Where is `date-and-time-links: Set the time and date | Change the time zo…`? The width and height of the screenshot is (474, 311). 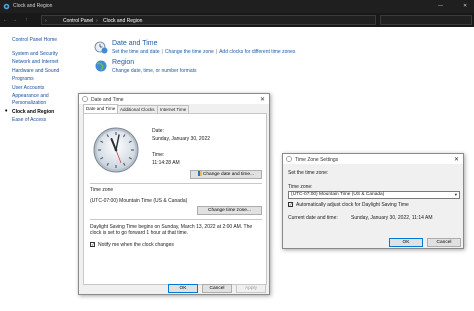 date-and-time-links: Set the time and date | Change the time zo… is located at coordinates (204, 52).